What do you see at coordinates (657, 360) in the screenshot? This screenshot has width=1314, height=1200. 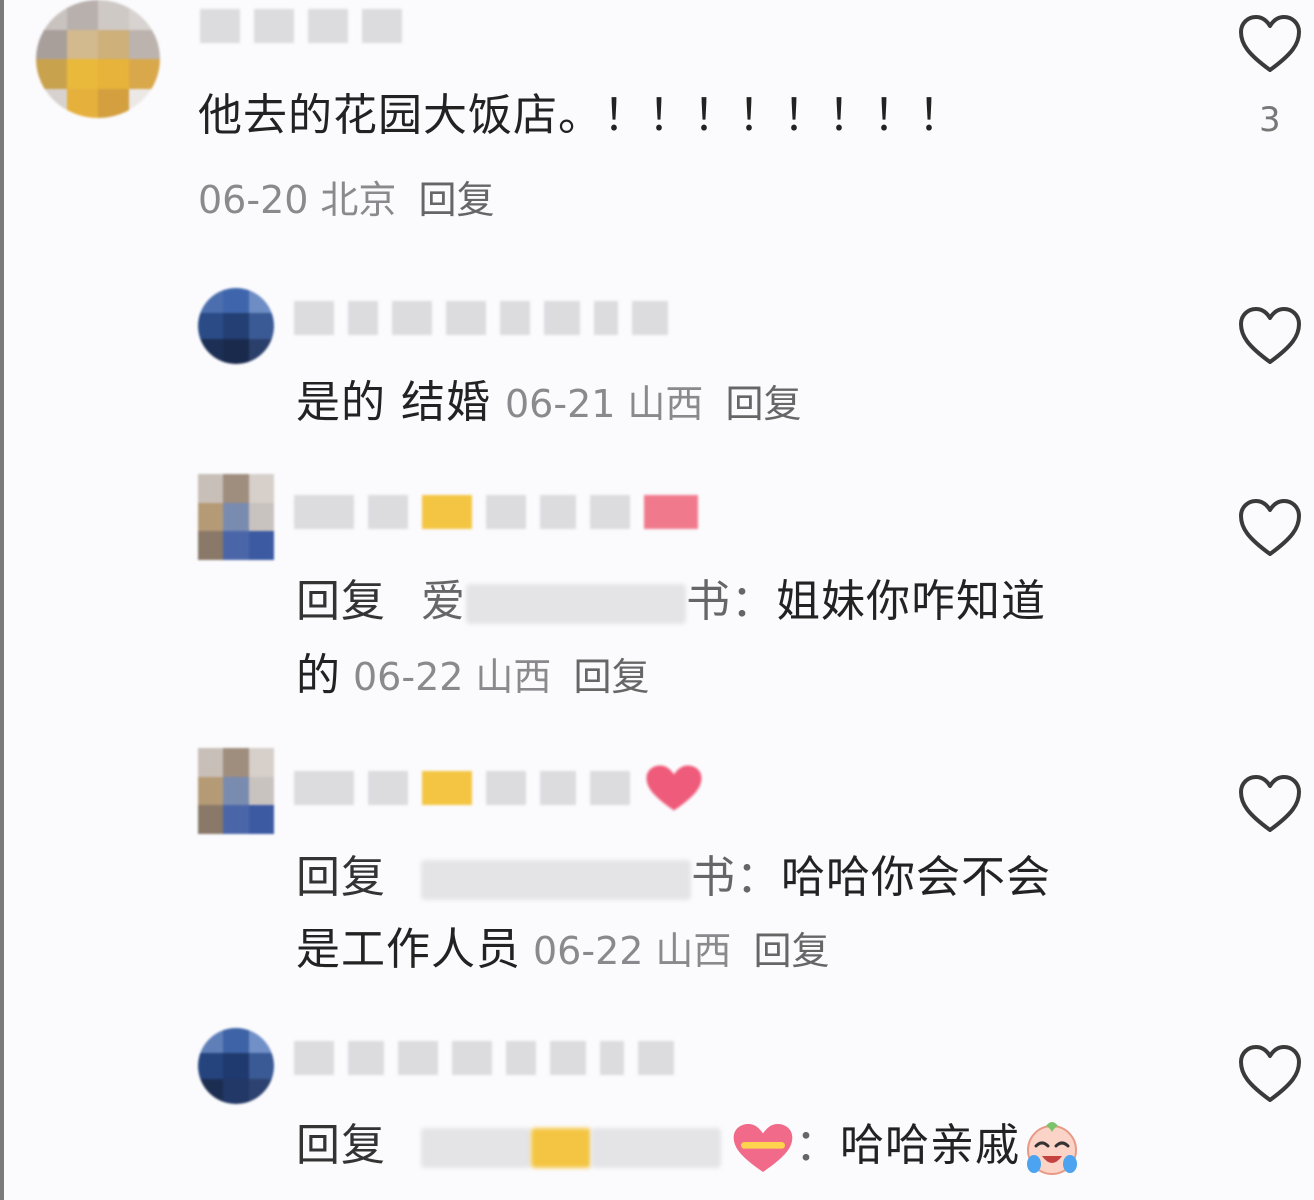 I see `reply-item: 是的 结婚 06-21 山西 回复` at bounding box center [657, 360].